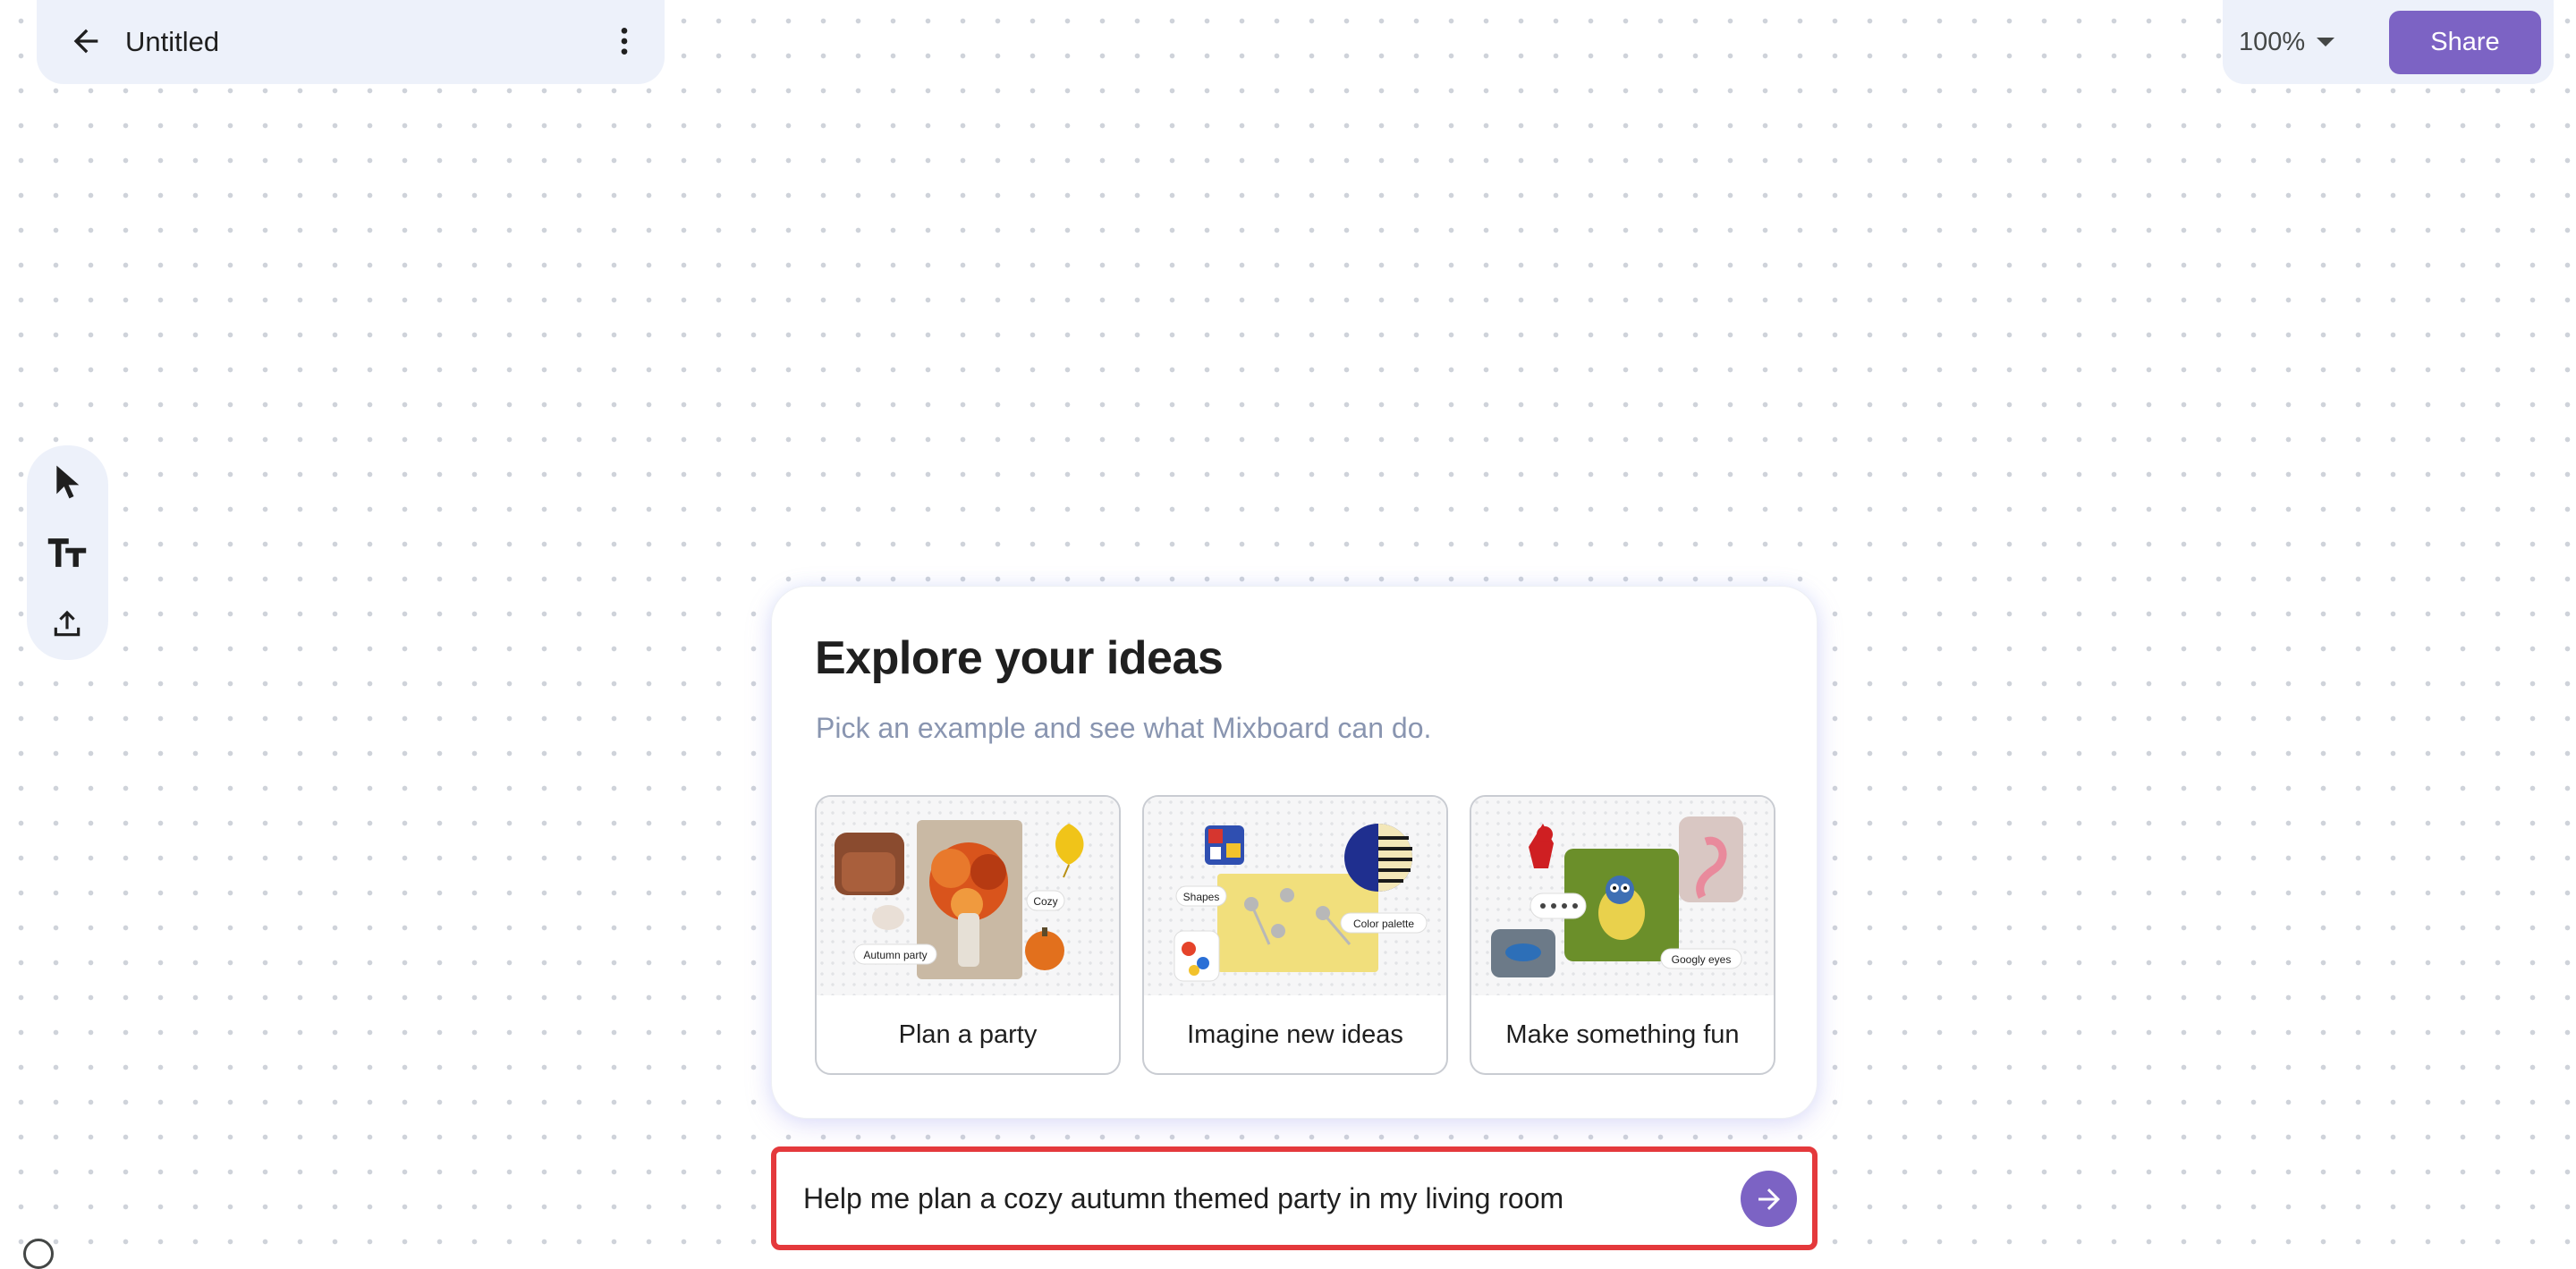 The width and height of the screenshot is (2576, 1269). I want to click on tag-autumn-party: Autumn party, so click(895, 955).